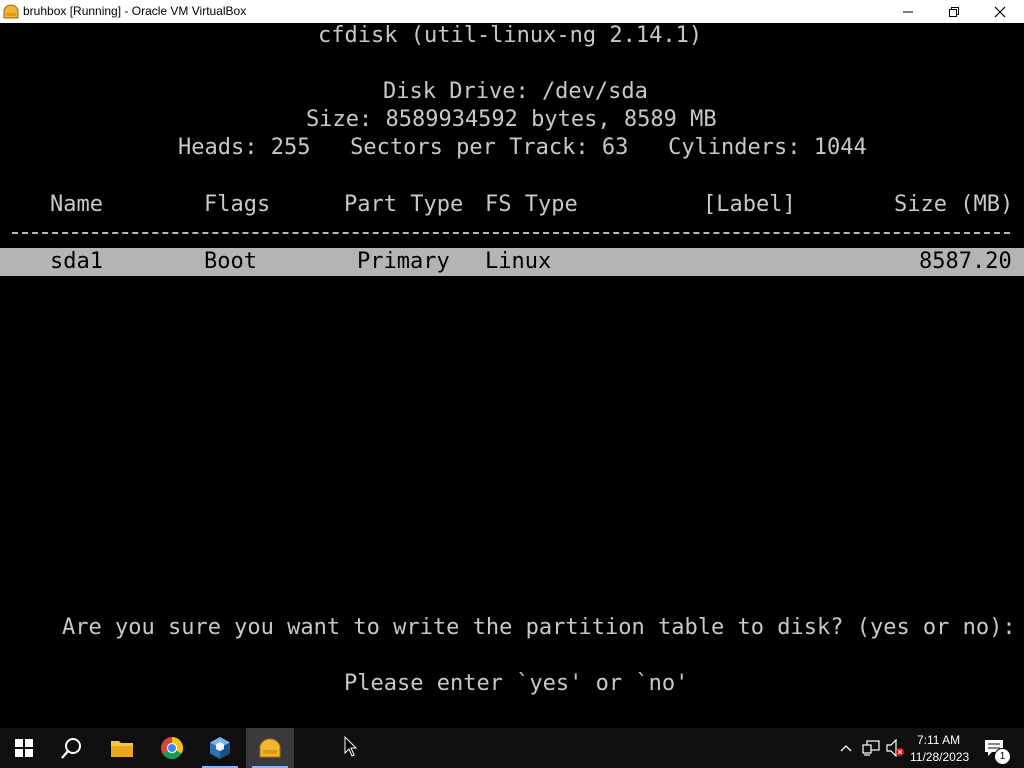 This screenshot has height=768, width=1024. What do you see at coordinates (230, 261) in the screenshot?
I see `partition-flags: Boot` at bounding box center [230, 261].